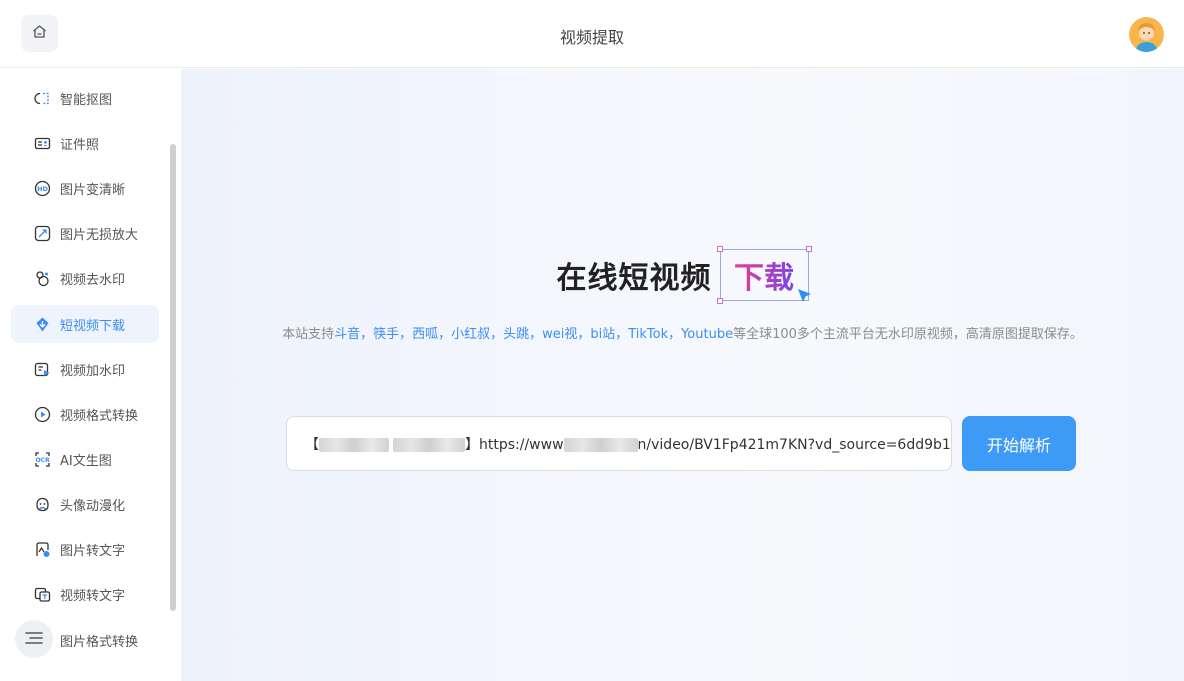 The height and width of the screenshot is (681, 1184). Describe the element at coordinates (534, 334) in the screenshot. I see `platform-list: 斗音，筷手，西呱，小红叔，头跳，wei视，bi站，TikTok，Youtube` at that location.